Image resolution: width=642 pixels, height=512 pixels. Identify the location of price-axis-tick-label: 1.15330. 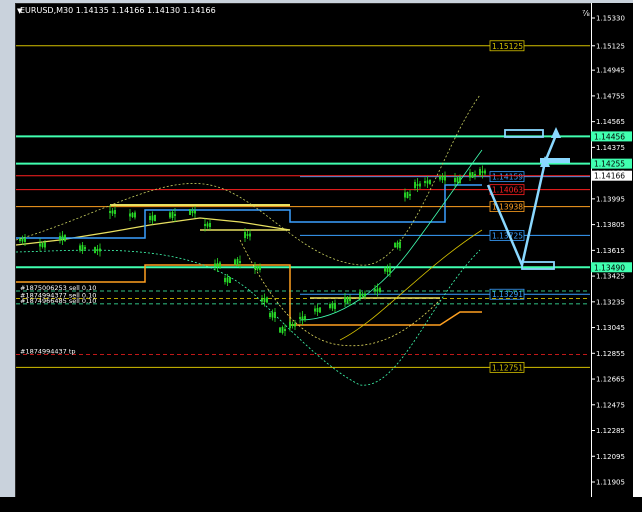
(610, 19).